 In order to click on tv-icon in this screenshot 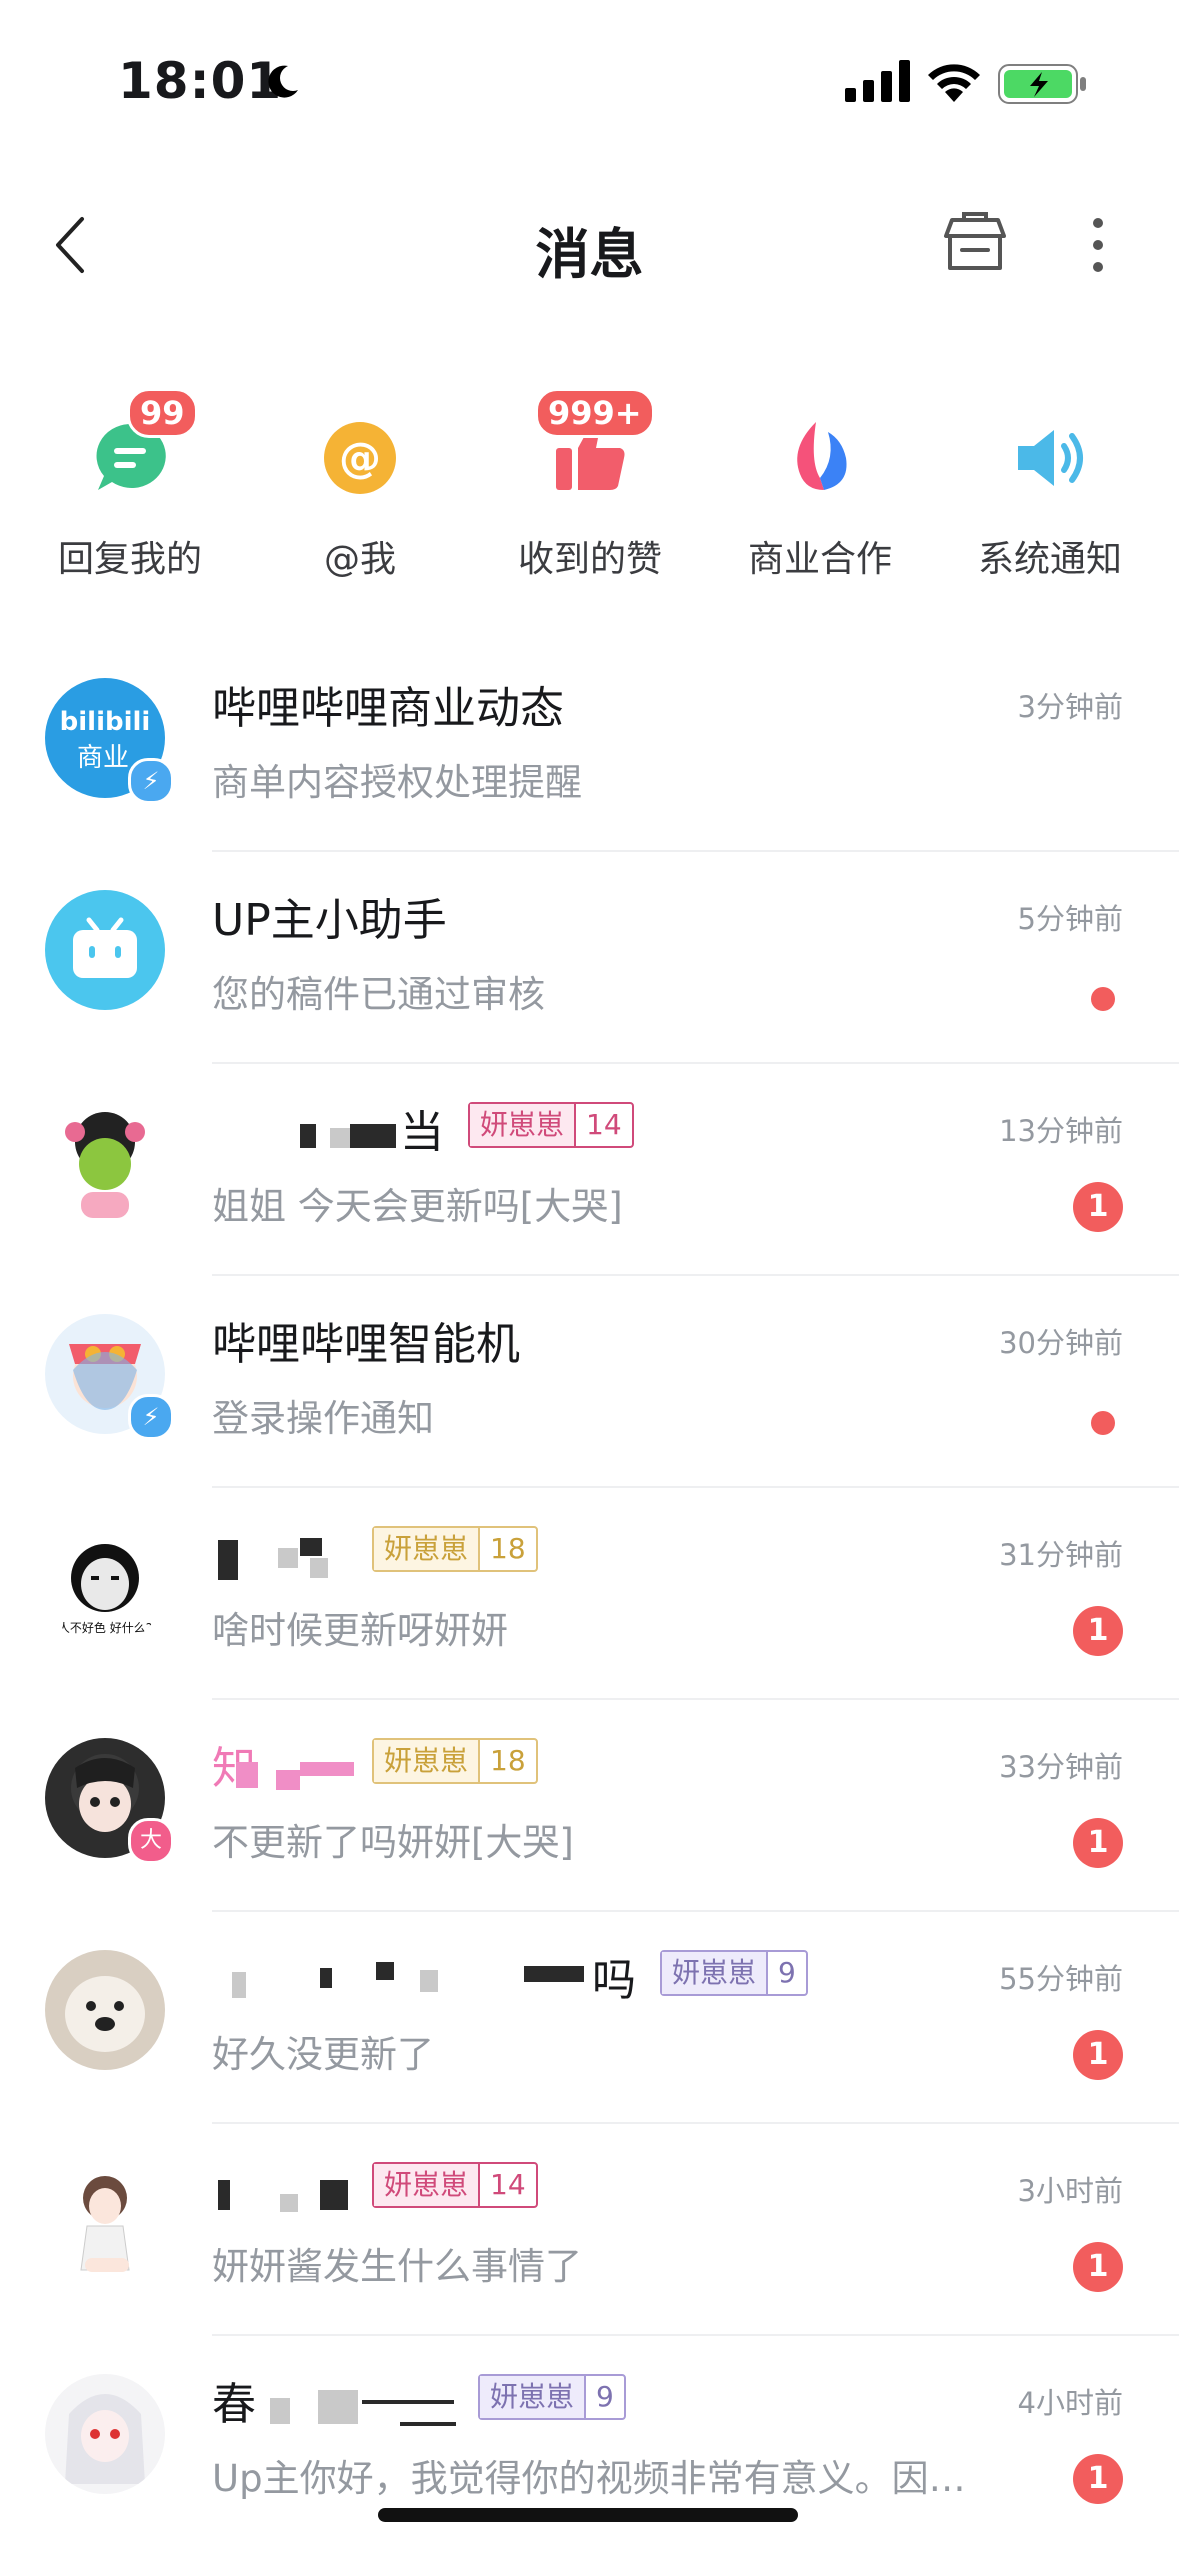, I will do `click(105, 947)`.